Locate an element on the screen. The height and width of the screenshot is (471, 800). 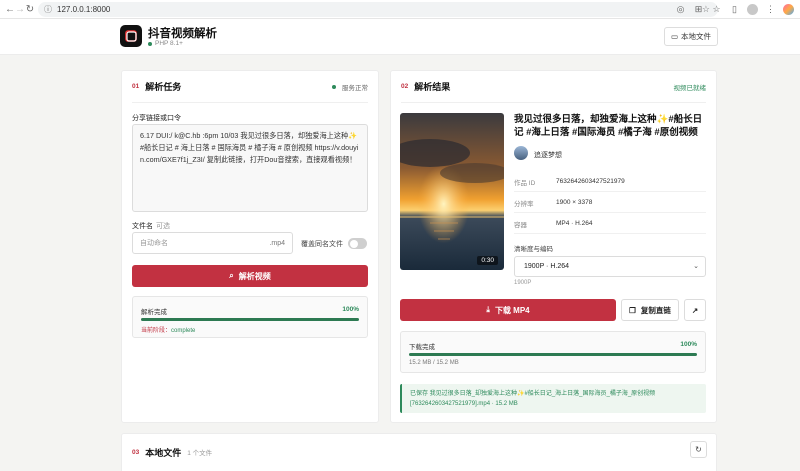
copy-icon: ❐ is located at coordinates (632, 310).